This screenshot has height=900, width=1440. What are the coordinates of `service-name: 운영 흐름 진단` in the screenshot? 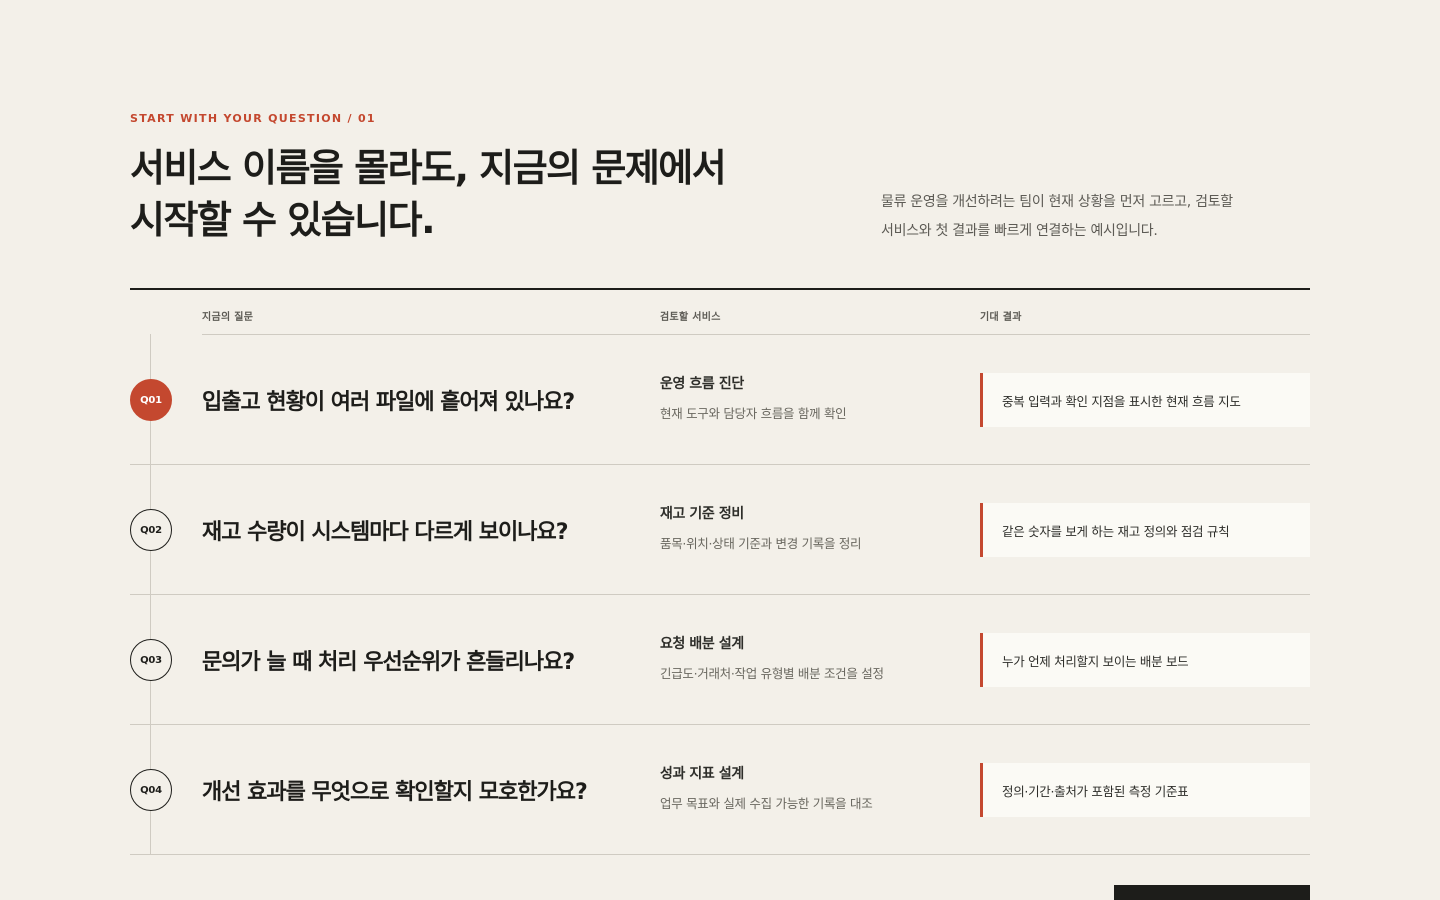 It's located at (702, 383).